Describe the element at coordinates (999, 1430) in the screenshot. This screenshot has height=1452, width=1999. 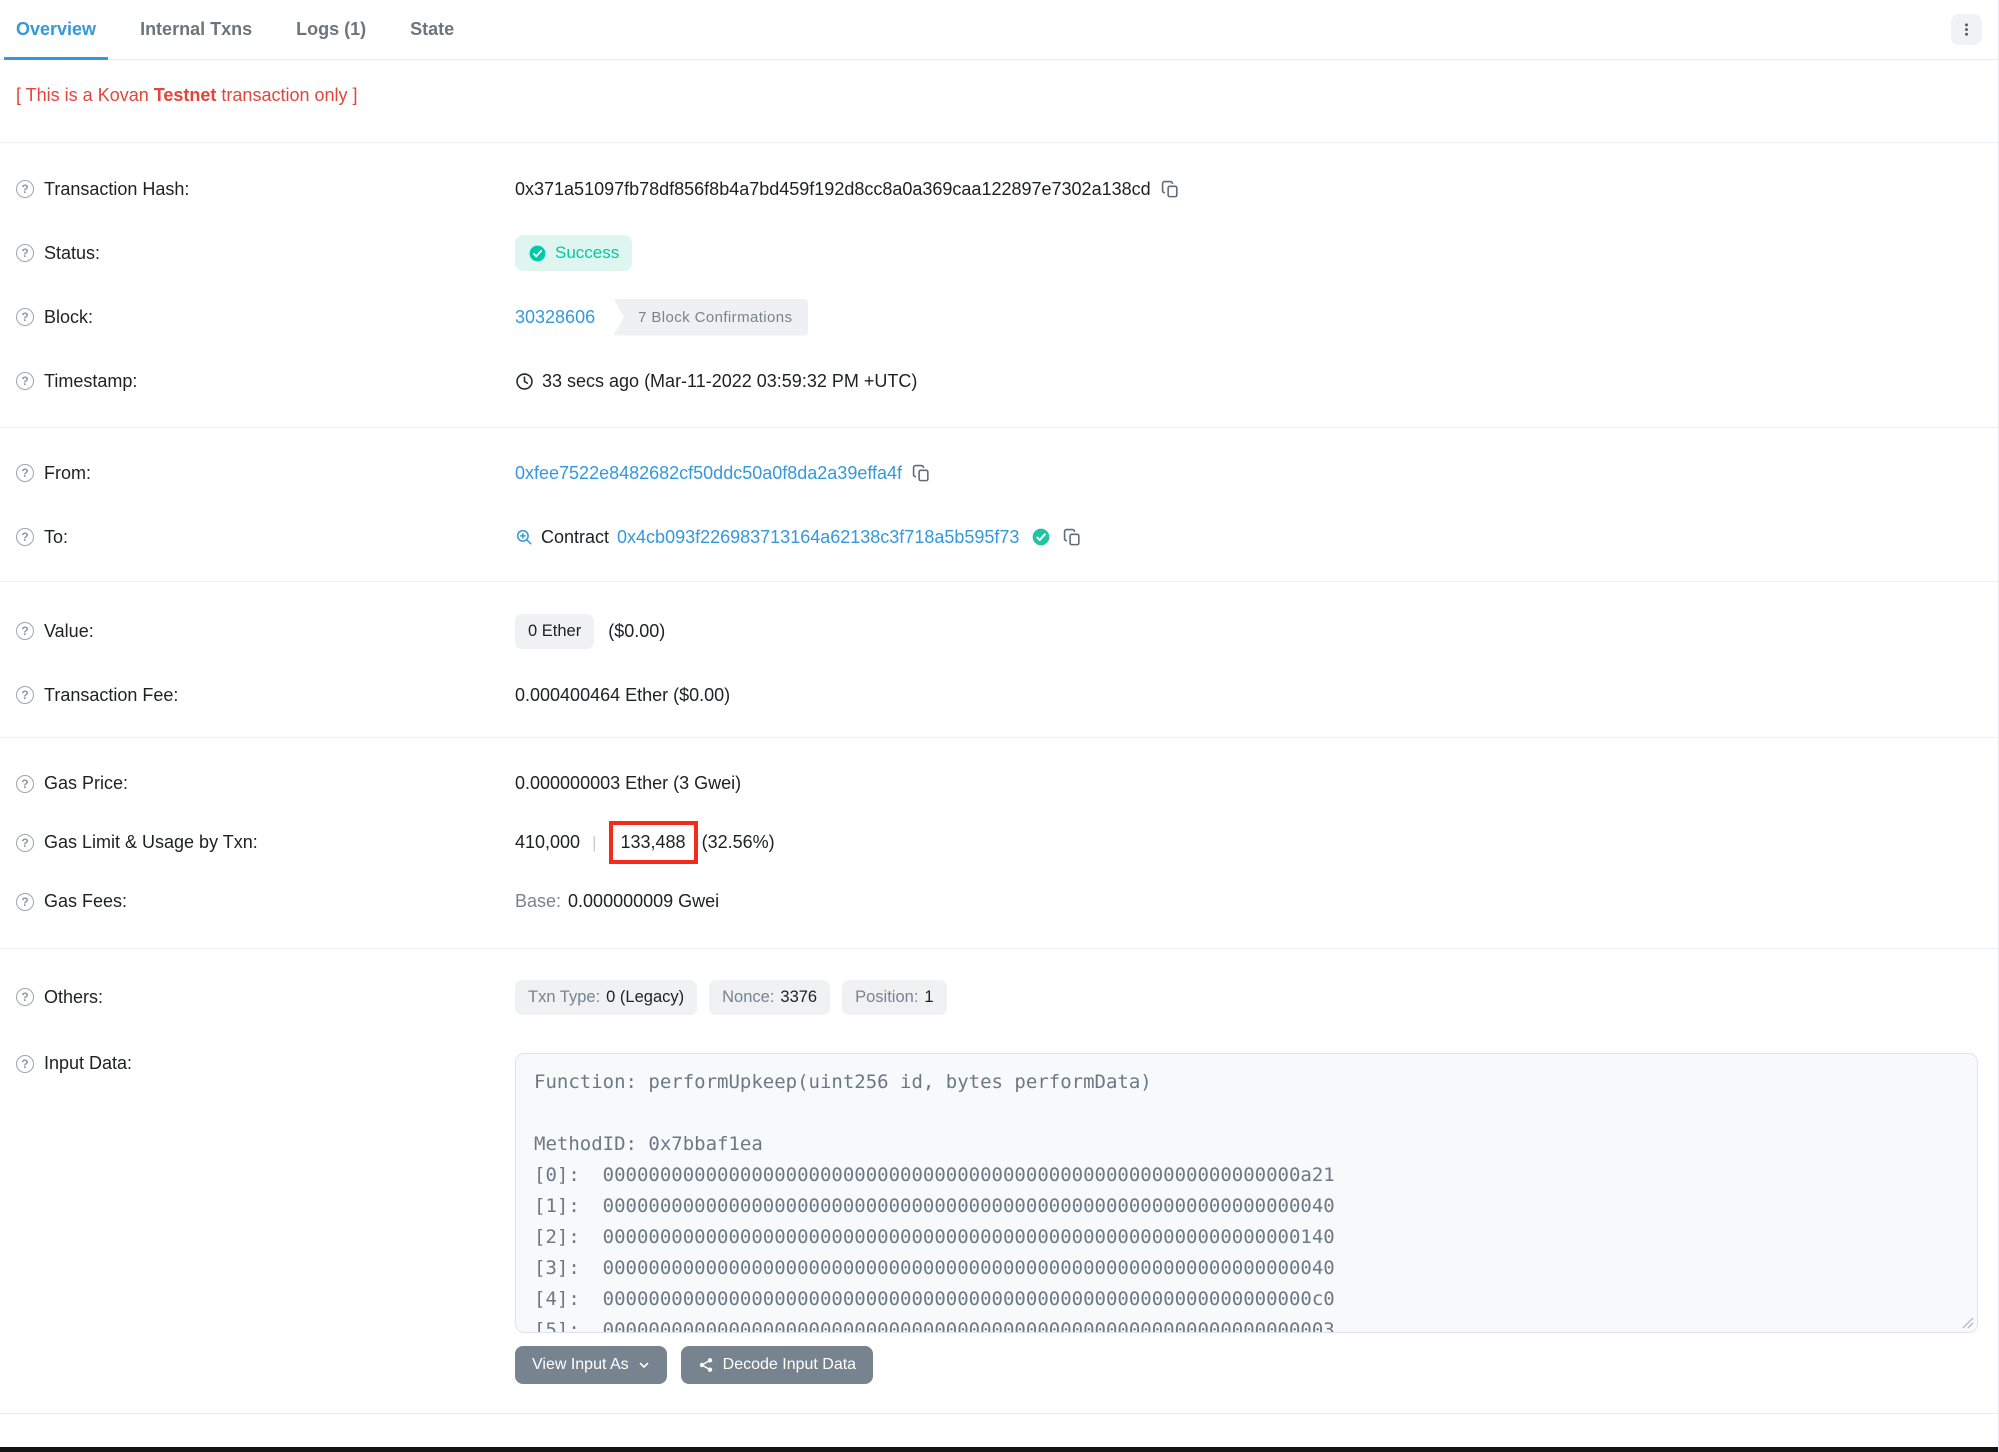
I see `card-footer` at that location.